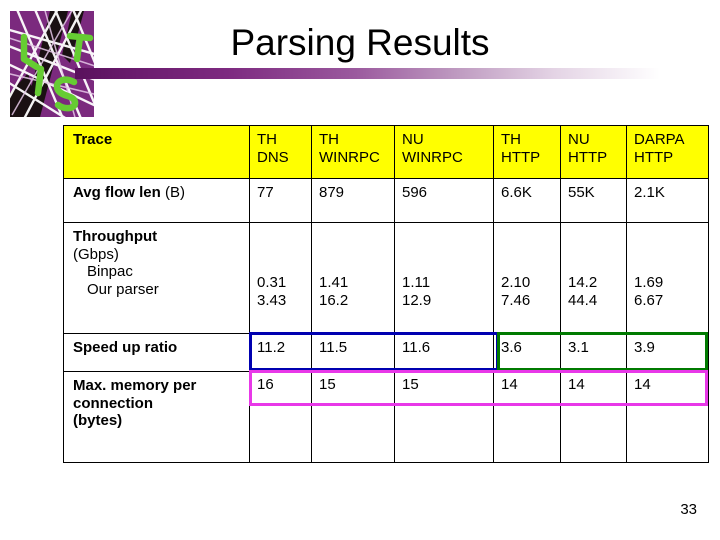  Describe the element at coordinates (581, 192) in the screenshot. I see `cell-value: 55K` at that location.